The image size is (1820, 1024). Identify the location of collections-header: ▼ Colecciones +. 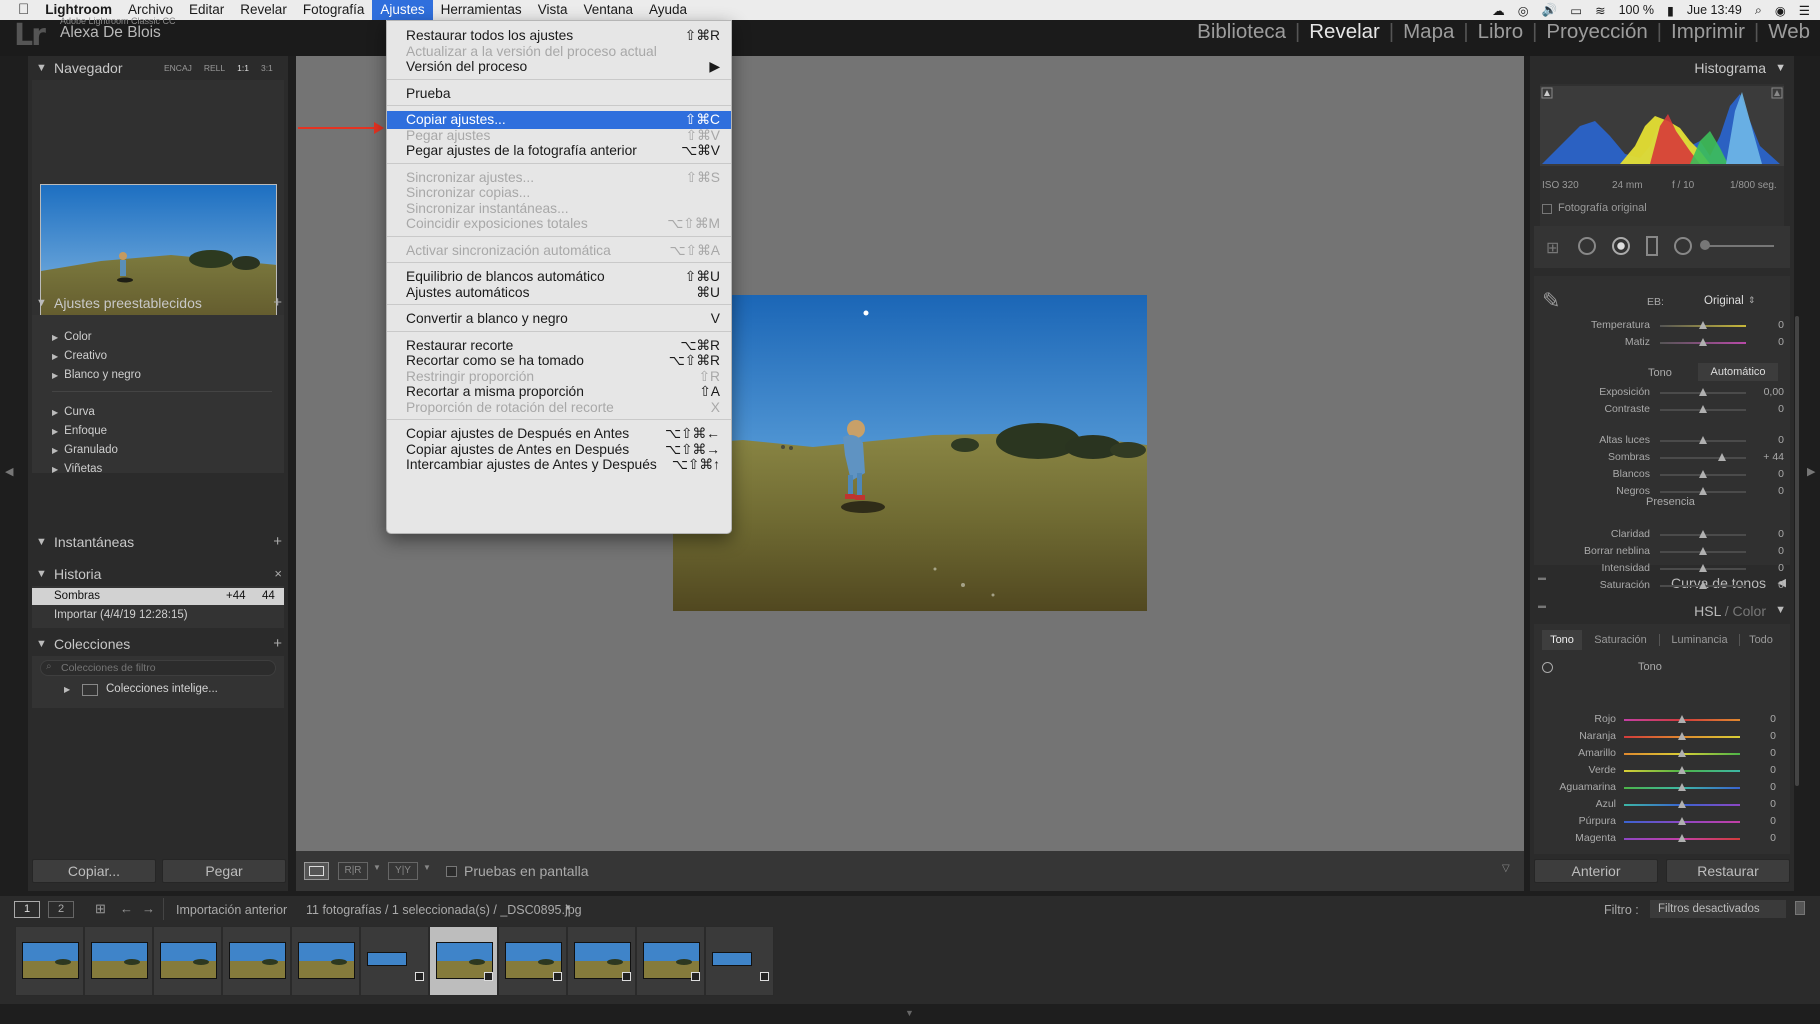
(158, 644).